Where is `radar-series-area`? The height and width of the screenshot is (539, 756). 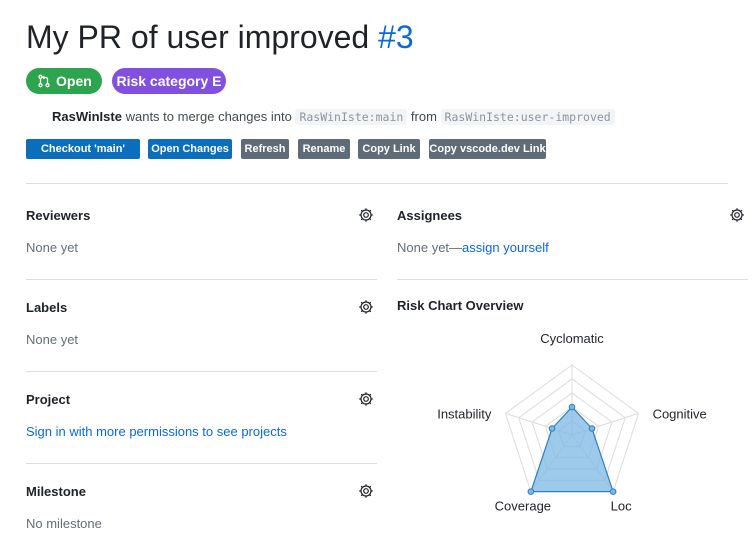 radar-series-area is located at coordinates (572, 449).